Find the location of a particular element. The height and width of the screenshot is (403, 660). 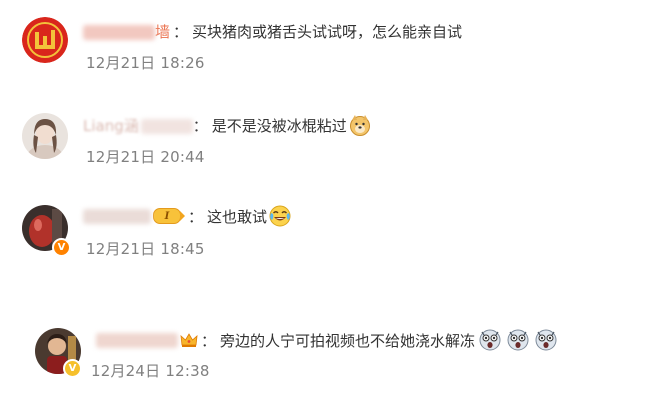

comment-time: 12月21日 20:44 is located at coordinates (145, 157).